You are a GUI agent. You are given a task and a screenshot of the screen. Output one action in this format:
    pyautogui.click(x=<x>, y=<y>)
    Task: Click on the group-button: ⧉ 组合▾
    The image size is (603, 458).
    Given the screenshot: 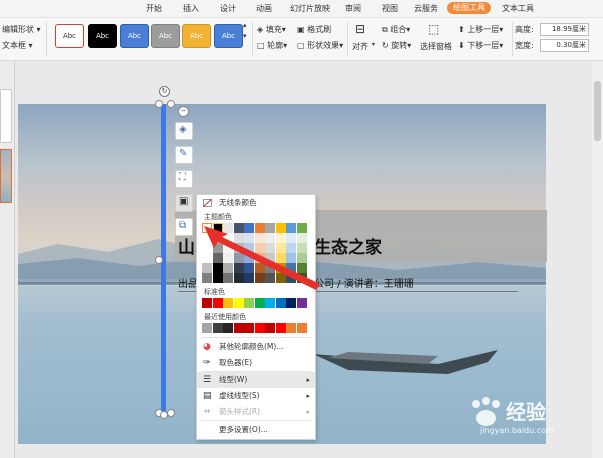 What is the action you would take?
    pyautogui.click(x=396, y=29)
    